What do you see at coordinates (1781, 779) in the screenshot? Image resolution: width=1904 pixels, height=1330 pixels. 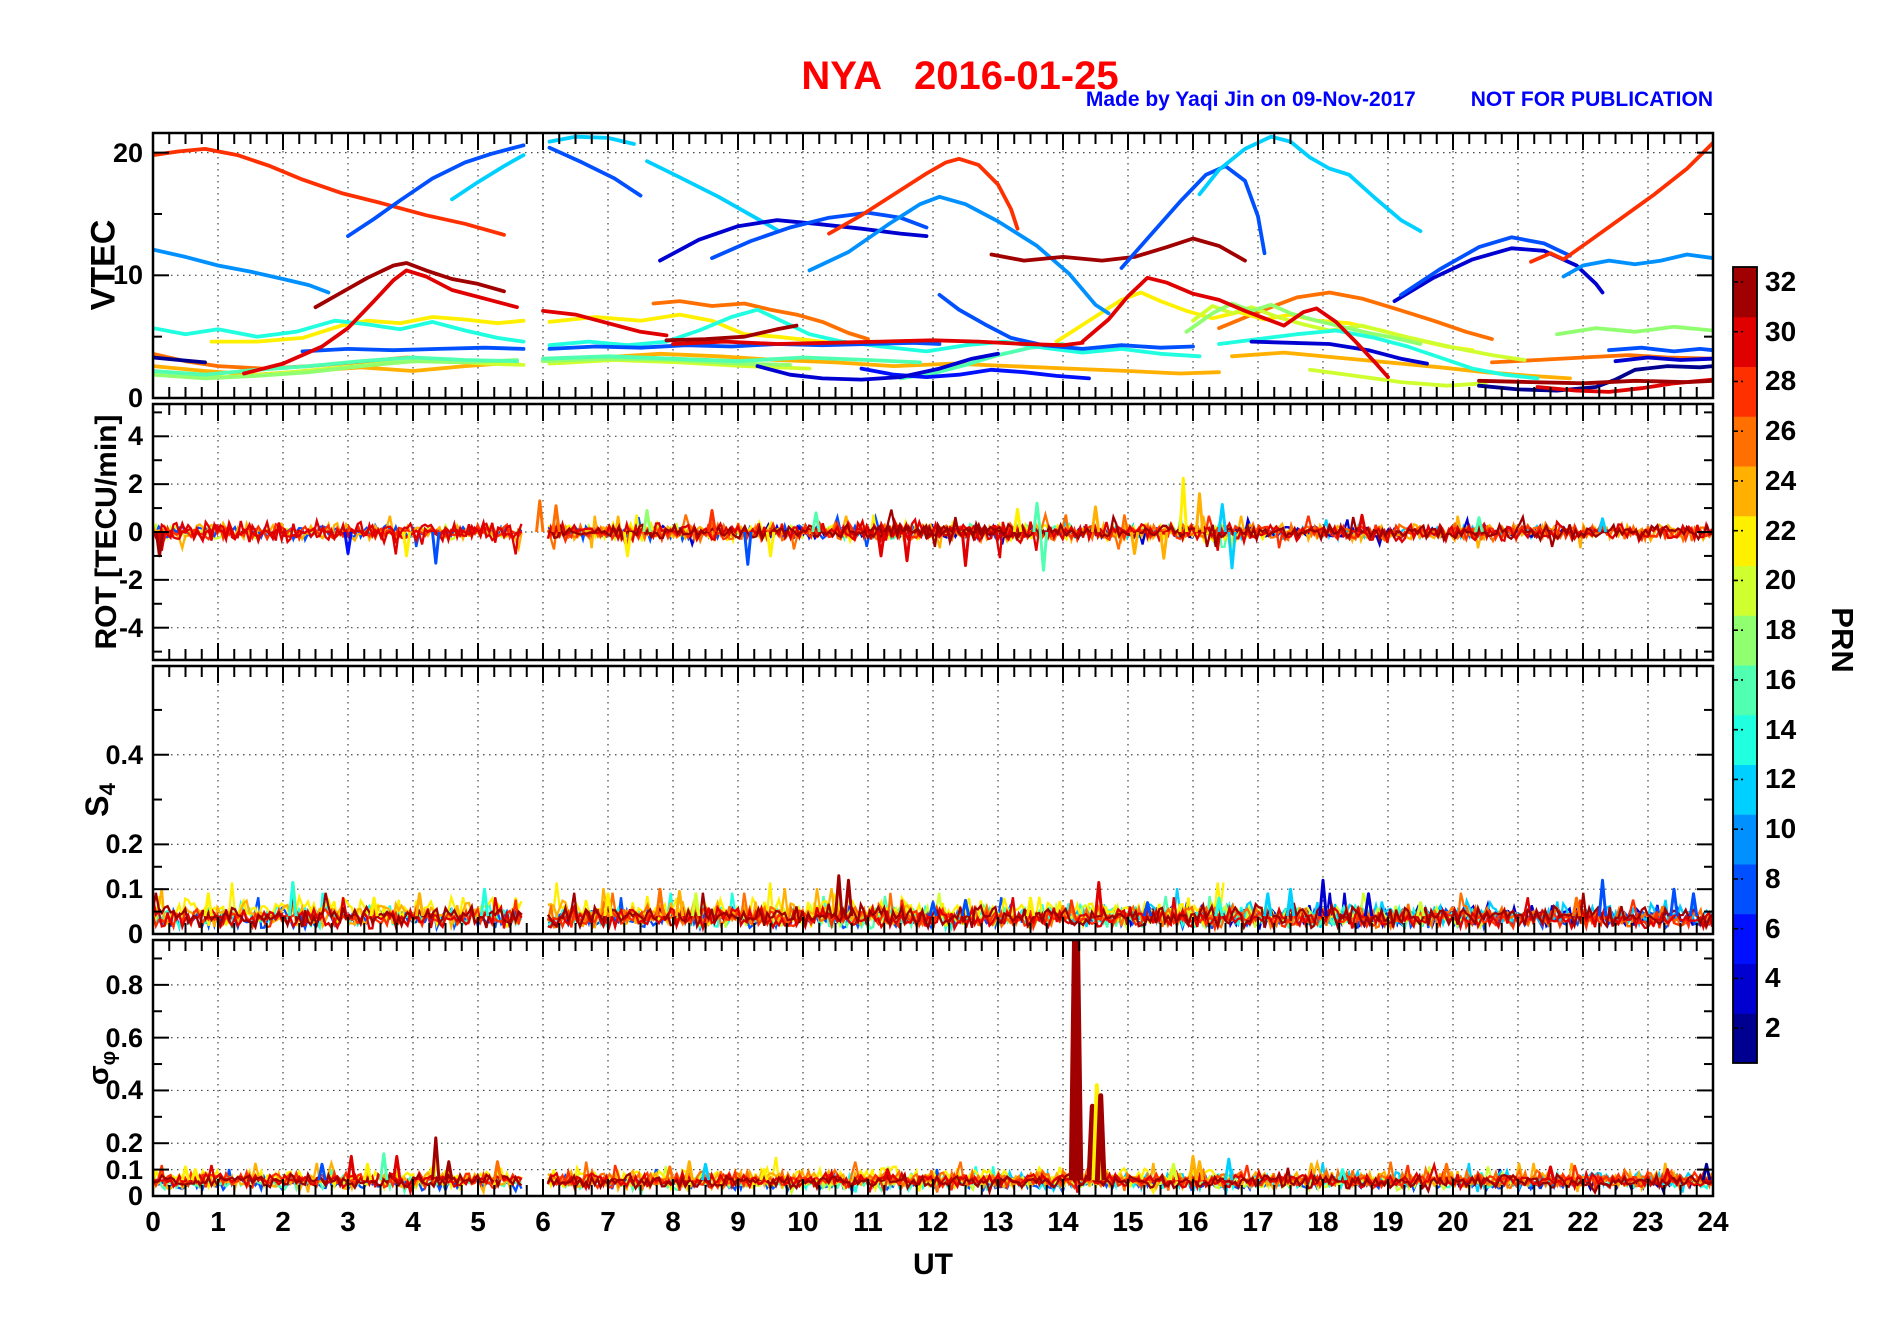 I see `colorbar-tick-label-12: 12` at bounding box center [1781, 779].